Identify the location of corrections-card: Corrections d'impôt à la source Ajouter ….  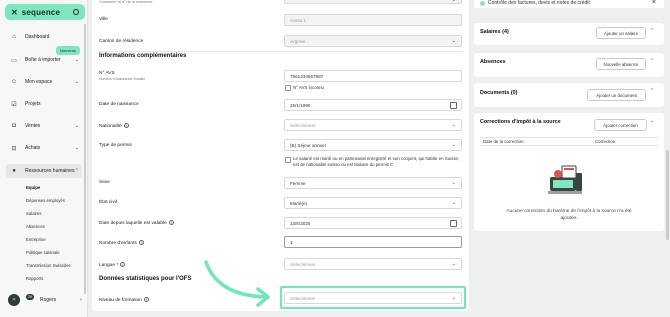
(569, 172).